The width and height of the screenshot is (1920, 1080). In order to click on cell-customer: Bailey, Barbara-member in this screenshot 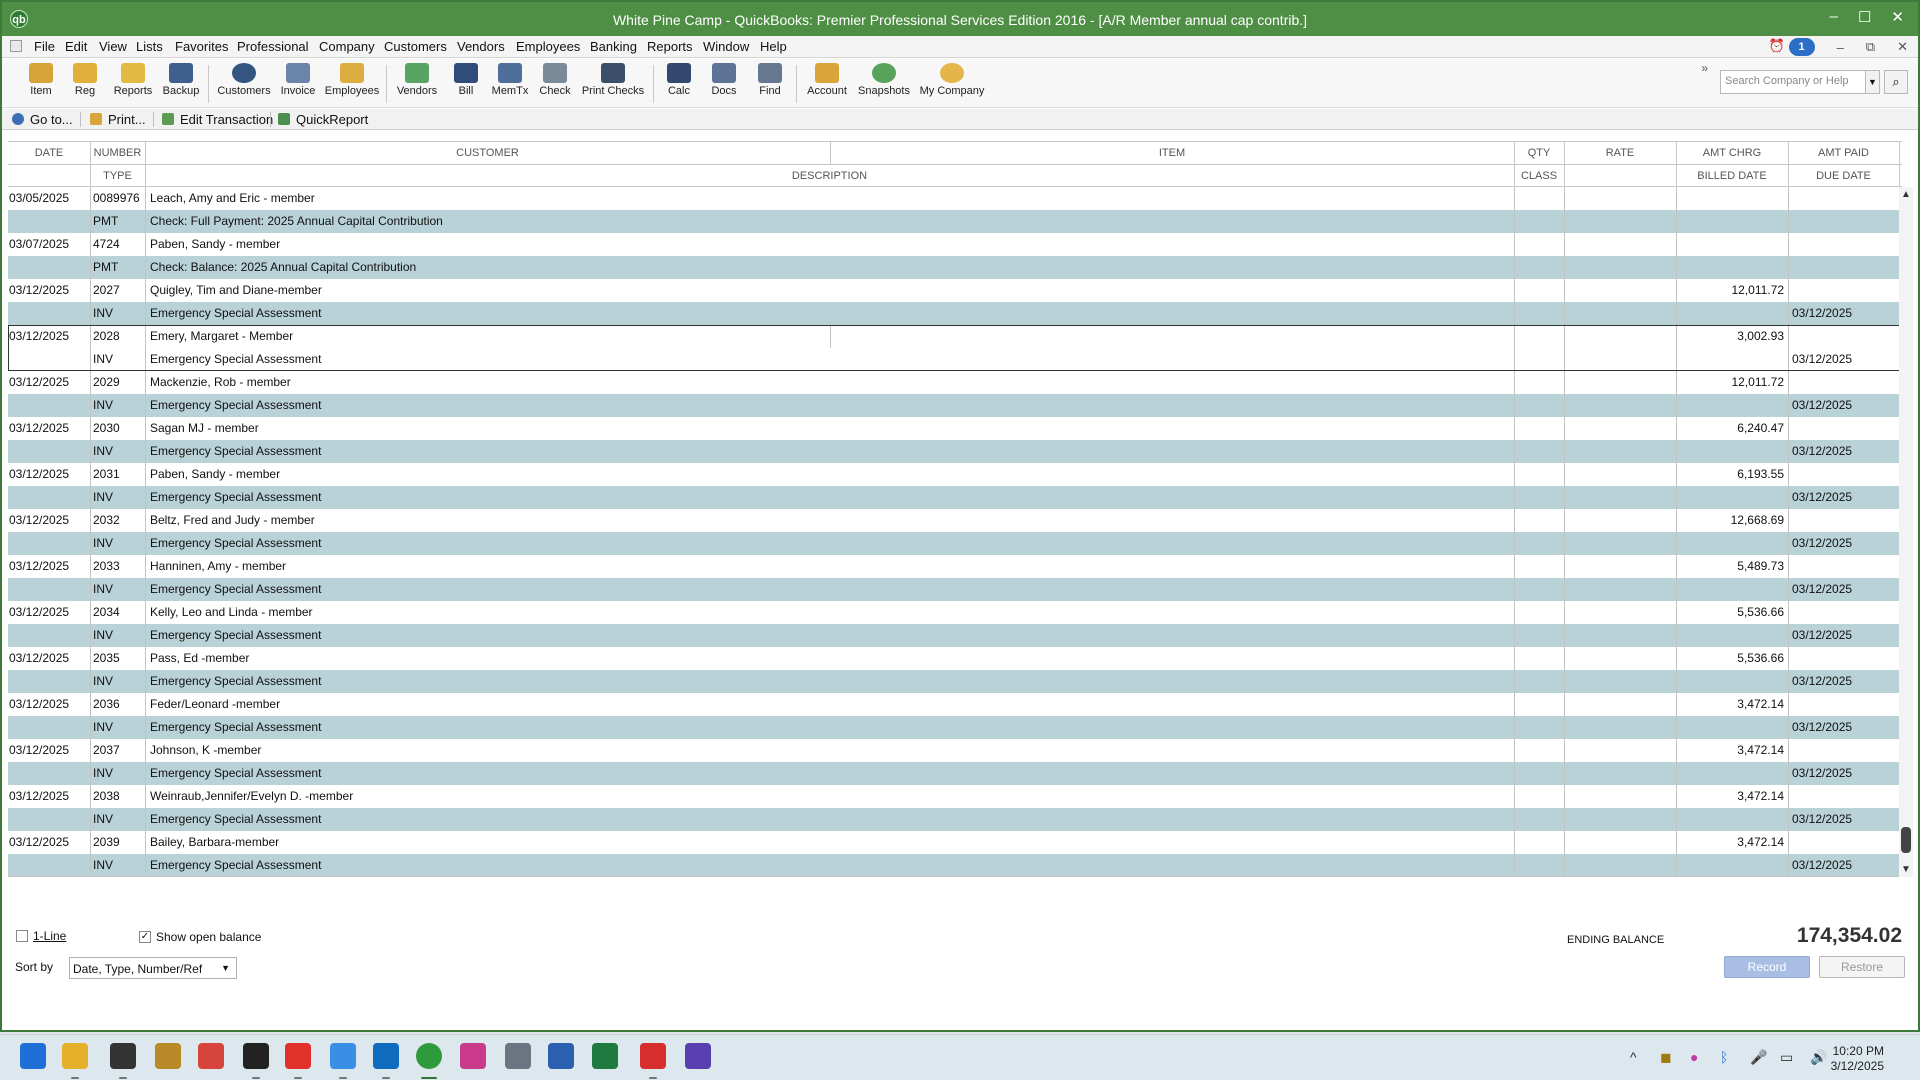, I will do `click(214, 842)`.